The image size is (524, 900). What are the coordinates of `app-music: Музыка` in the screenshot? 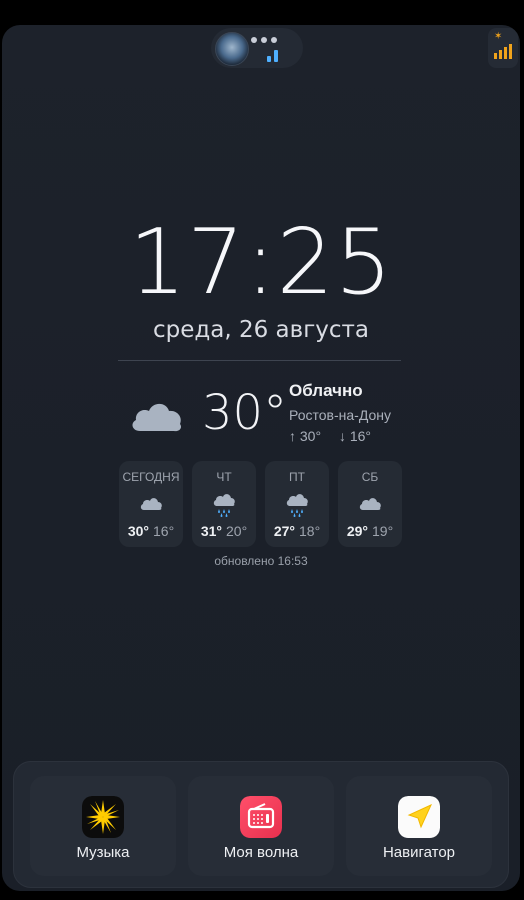 It's located at (103, 826).